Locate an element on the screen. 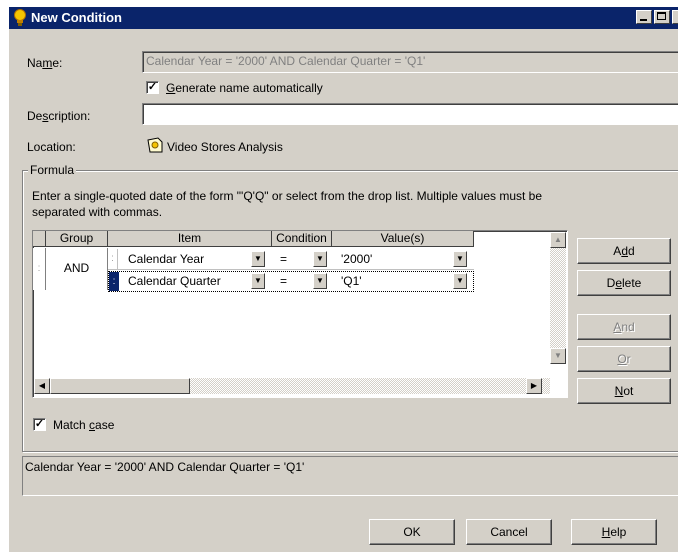 Image resolution: width=678 pixels, height=552 pixels. name-label: Name: is located at coordinates (45, 63).